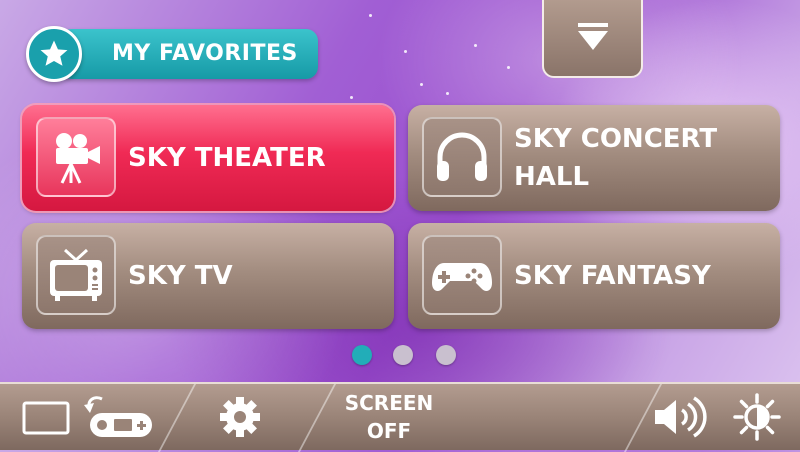 The height and width of the screenshot is (452, 800). Describe the element at coordinates (616, 158) in the screenshot. I see `tile-label: SKY CONCERT HALL` at that location.